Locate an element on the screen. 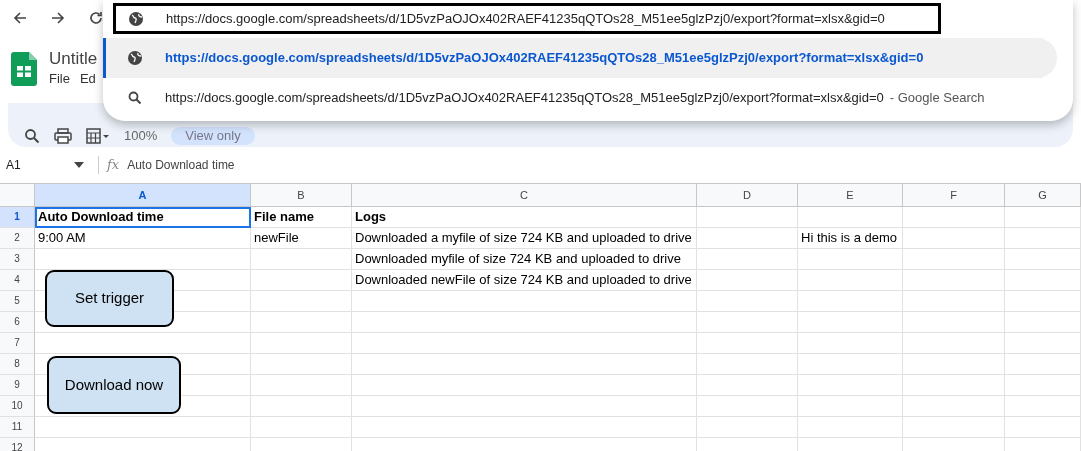 This screenshot has height=451, width=1081. table-cell: 9:00 AM is located at coordinates (143, 238).